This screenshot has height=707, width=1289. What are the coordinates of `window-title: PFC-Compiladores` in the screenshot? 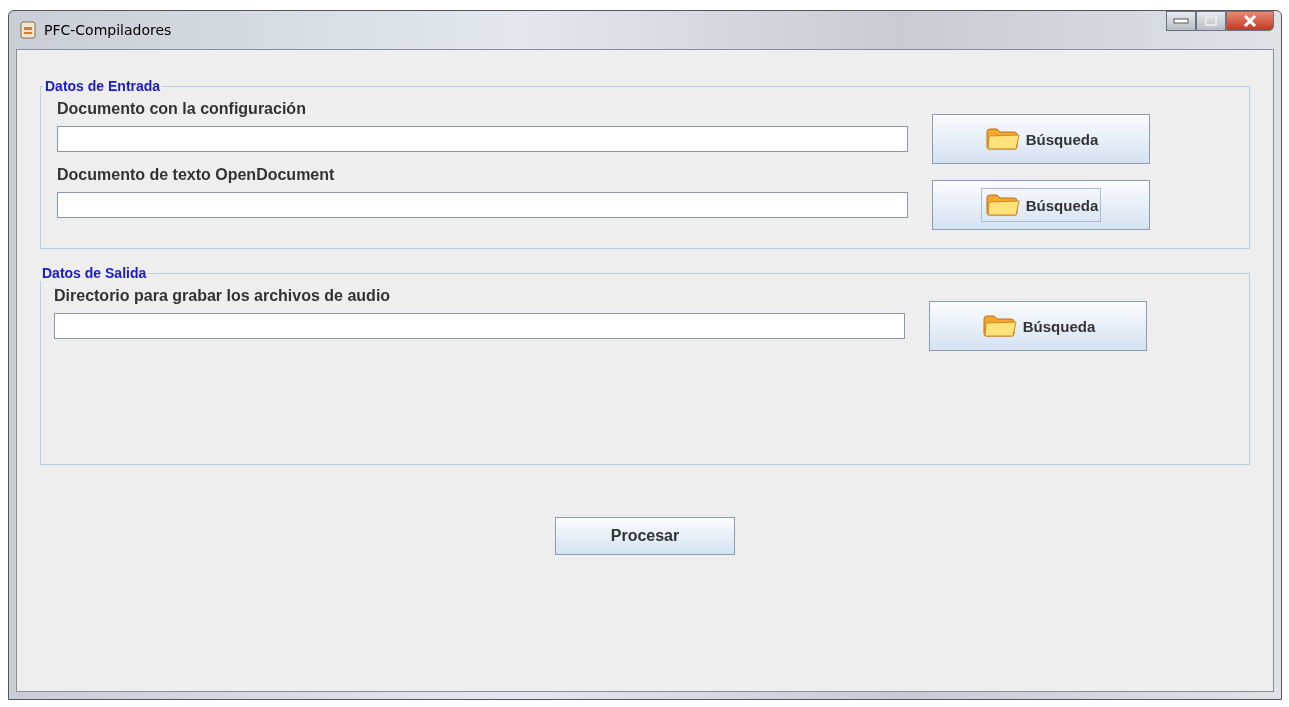 It's located at (108, 30).